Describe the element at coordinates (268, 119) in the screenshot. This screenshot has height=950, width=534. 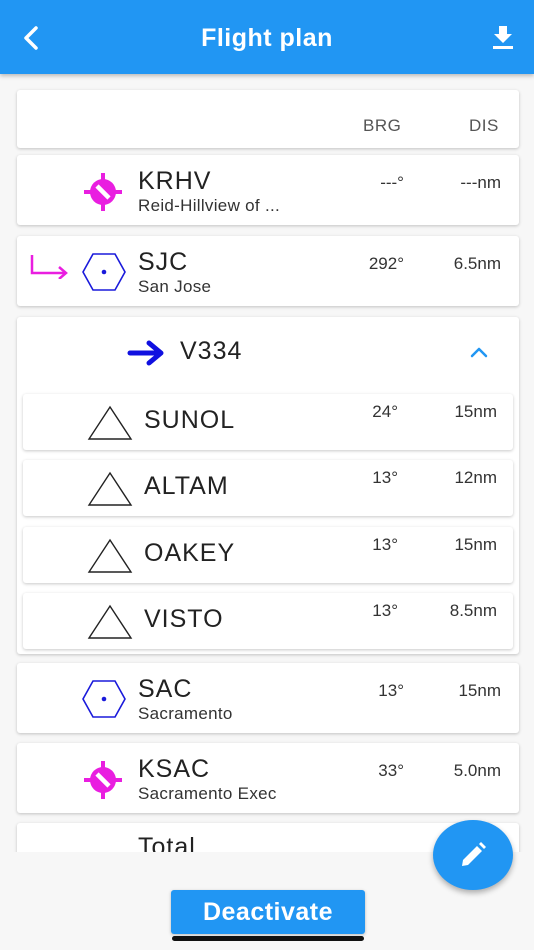
I see `column-header: BRG DIS` at that location.